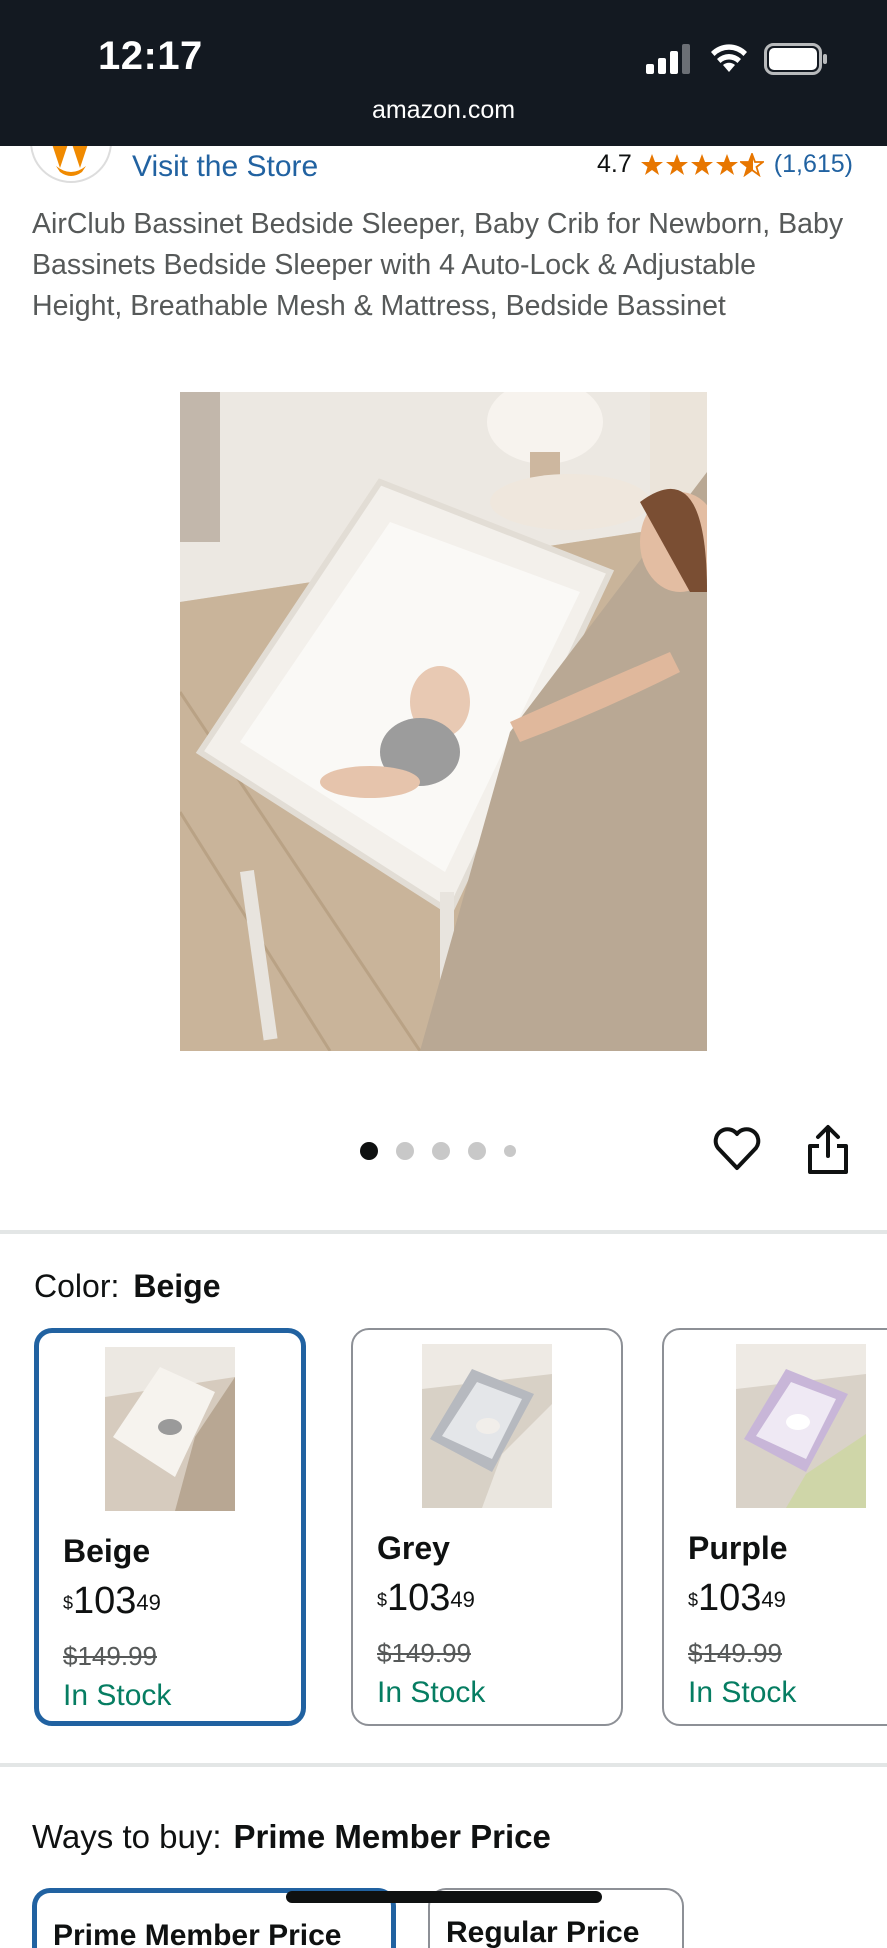 This screenshot has width=887, height=1948. What do you see at coordinates (738, 1548) in the screenshot?
I see `swatch-name: Purple` at bounding box center [738, 1548].